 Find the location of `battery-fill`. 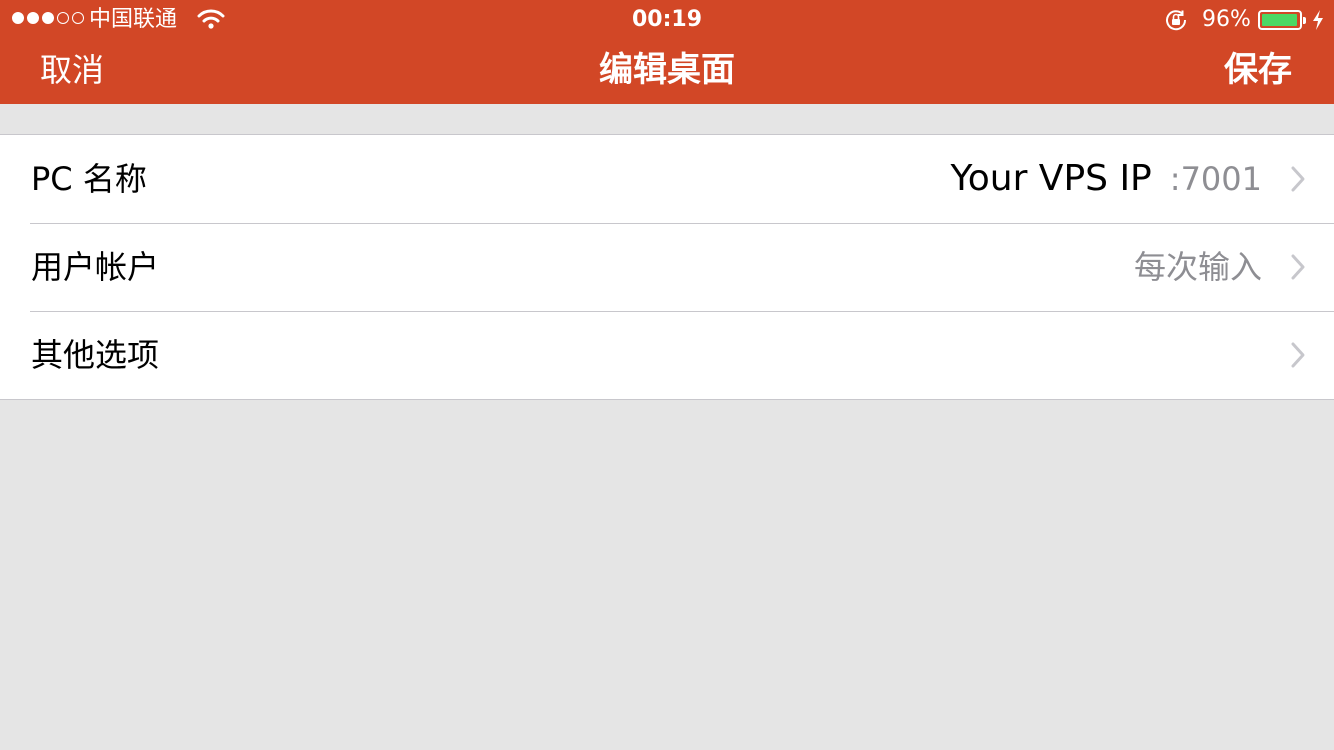

battery-fill is located at coordinates (1279, 20).